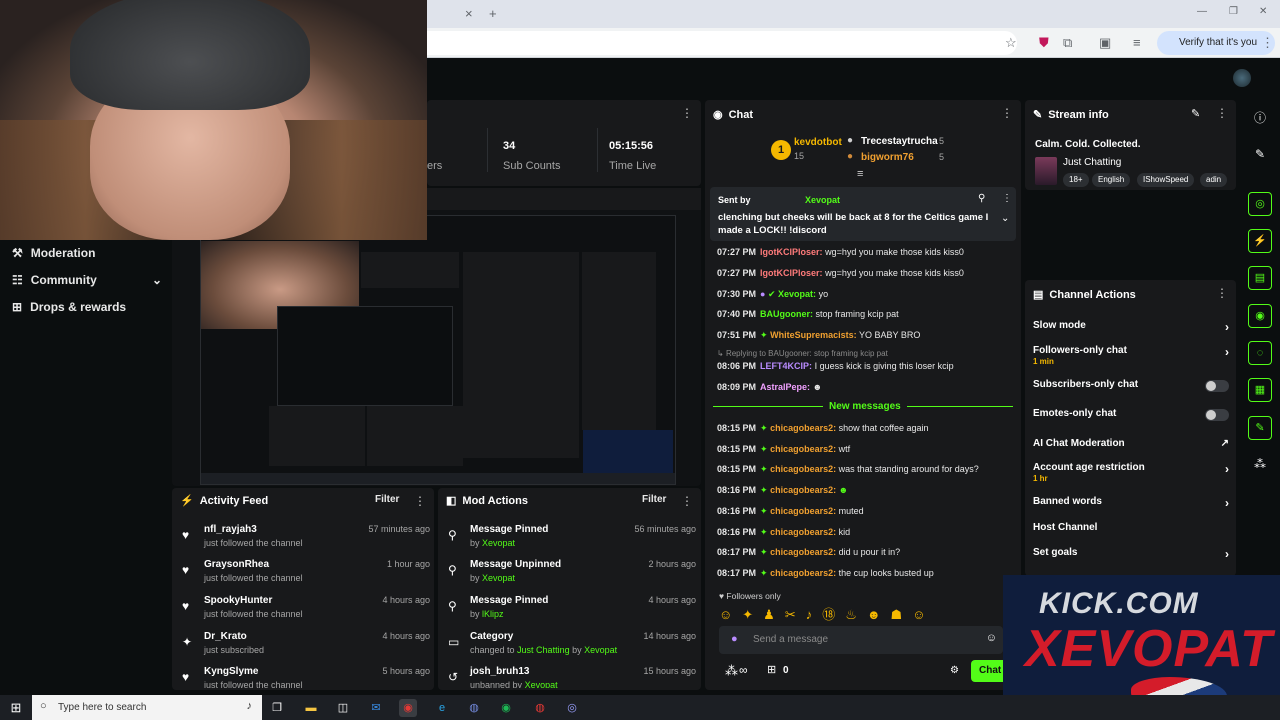 The image size is (1280, 720). I want to click on minimize-button: —, so click(1202, 11).